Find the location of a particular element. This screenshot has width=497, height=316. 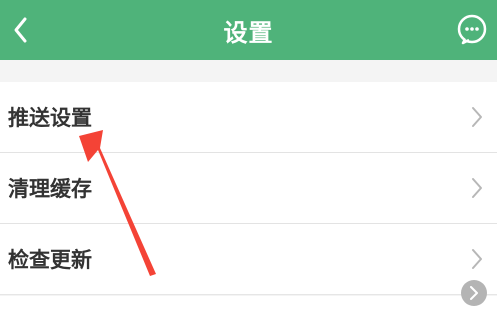

message-button is located at coordinates (472, 29).